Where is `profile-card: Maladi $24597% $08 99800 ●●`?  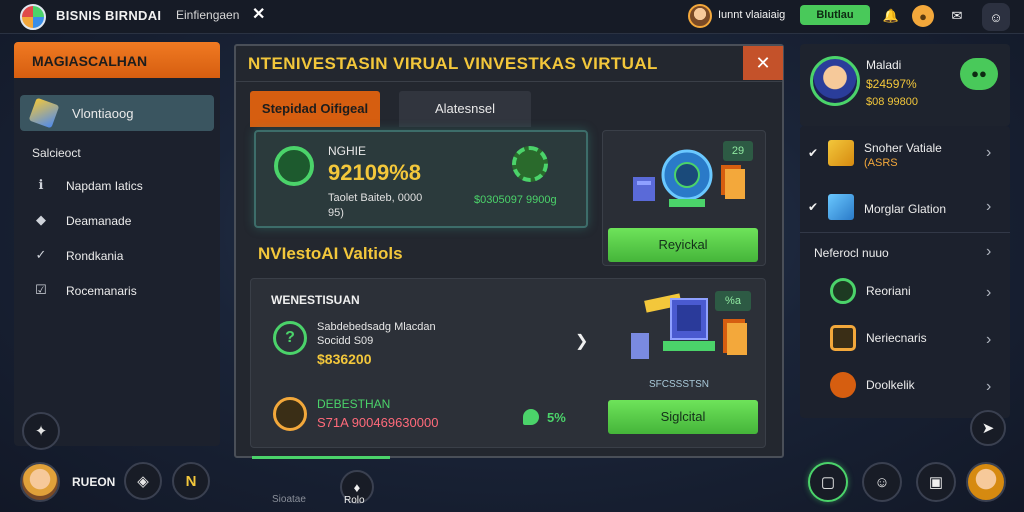
profile-card: Maladi $24597% $08 99800 ●● is located at coordinates (905, 85).